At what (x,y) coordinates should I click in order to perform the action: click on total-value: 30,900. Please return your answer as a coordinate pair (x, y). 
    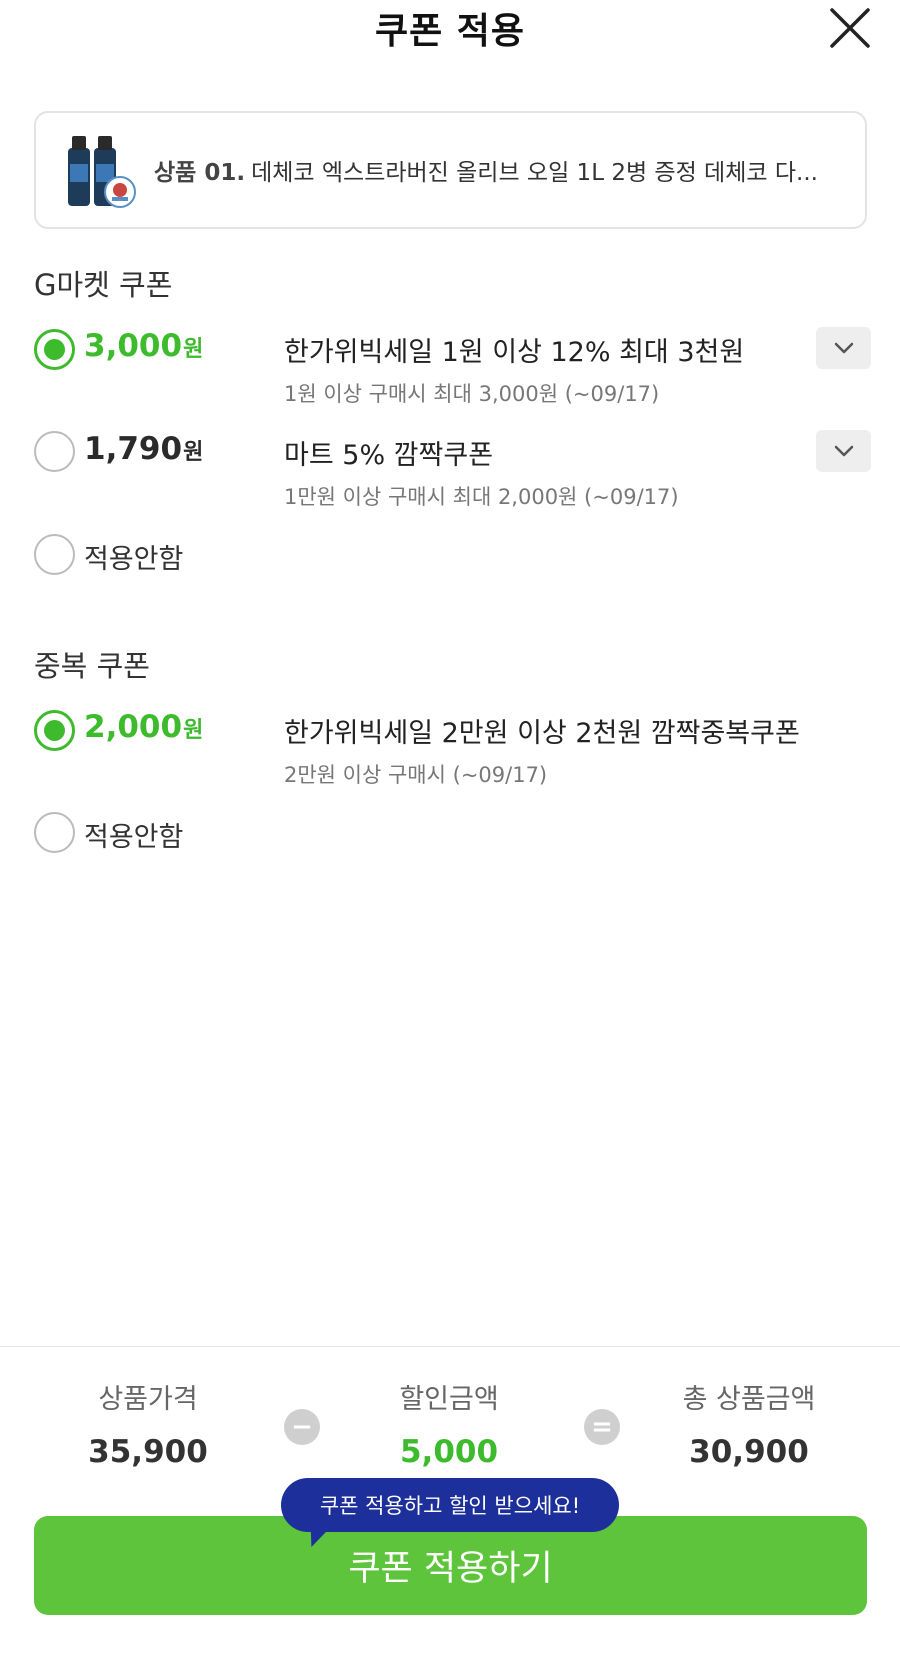
    Looking at the image, I should click on (749, 1452).